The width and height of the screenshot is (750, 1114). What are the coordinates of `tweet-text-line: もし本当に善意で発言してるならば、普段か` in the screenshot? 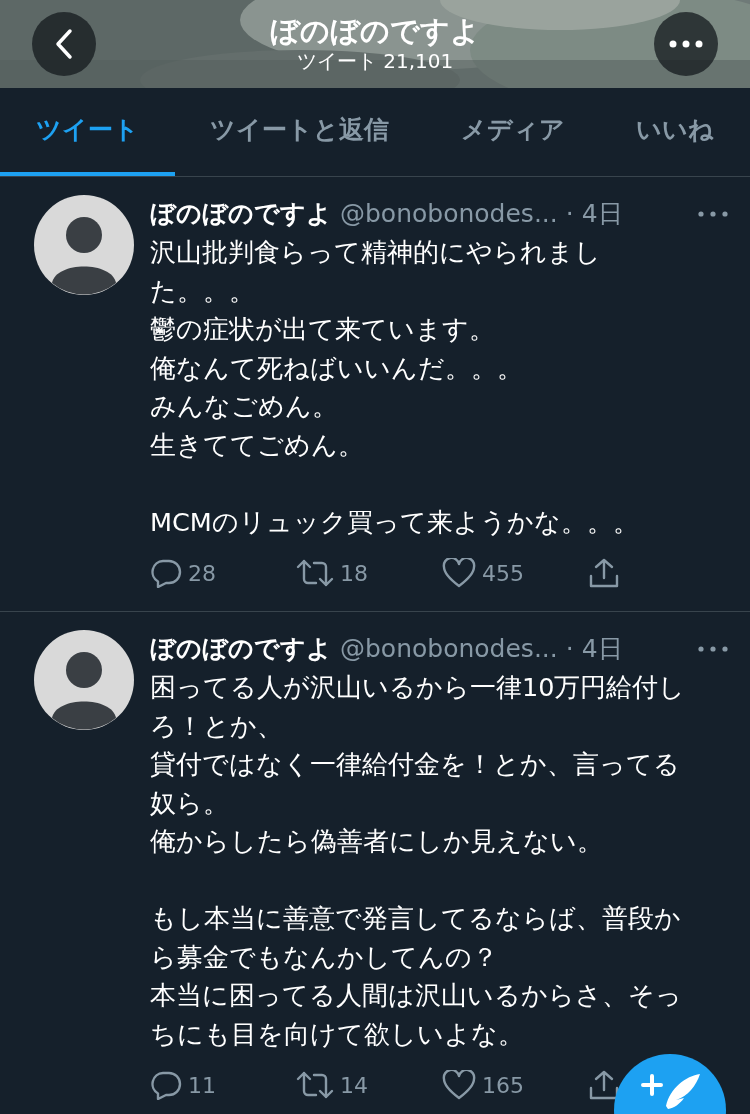 It's located at (416, 918).